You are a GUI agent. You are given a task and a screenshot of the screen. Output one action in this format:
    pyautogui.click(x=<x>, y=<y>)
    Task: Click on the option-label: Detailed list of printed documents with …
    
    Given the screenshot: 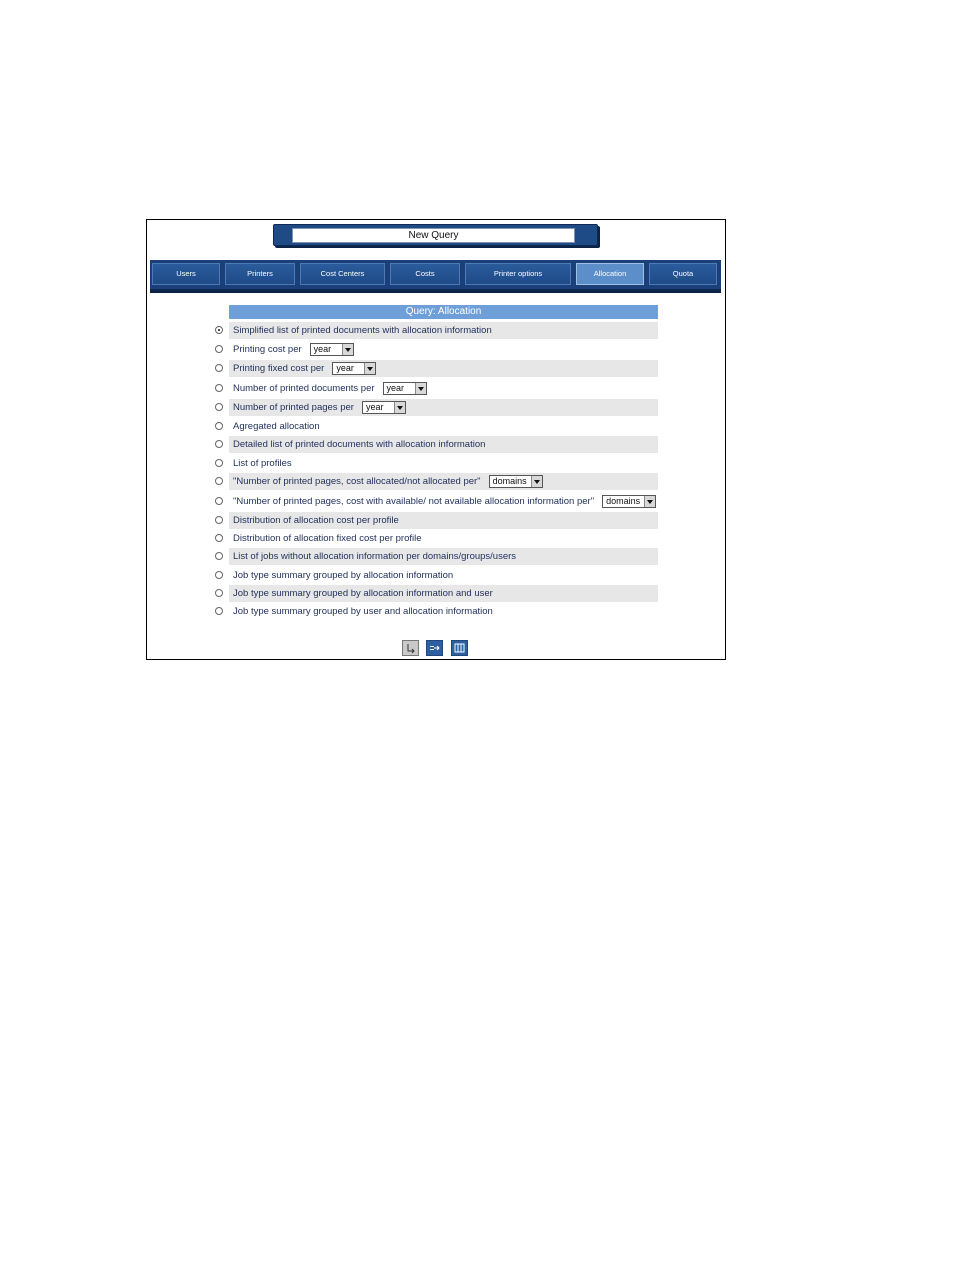 What is the action you would take?
    pyautogui.click(x=359, y=444)
    